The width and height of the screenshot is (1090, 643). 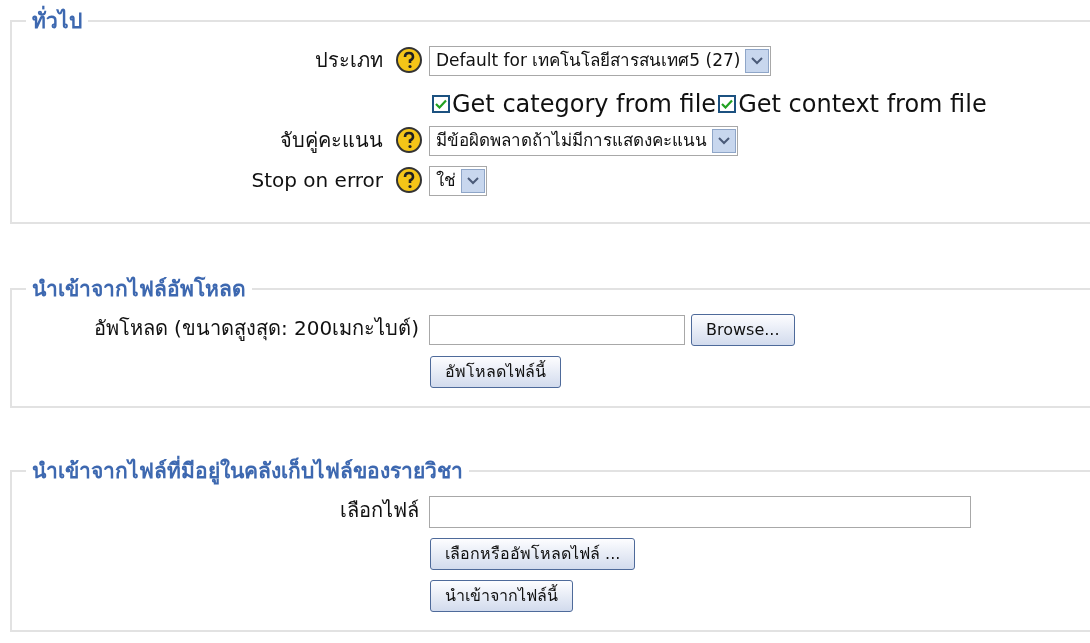 I want to click on field-label: ประเภท, so click(x=349, y=60).